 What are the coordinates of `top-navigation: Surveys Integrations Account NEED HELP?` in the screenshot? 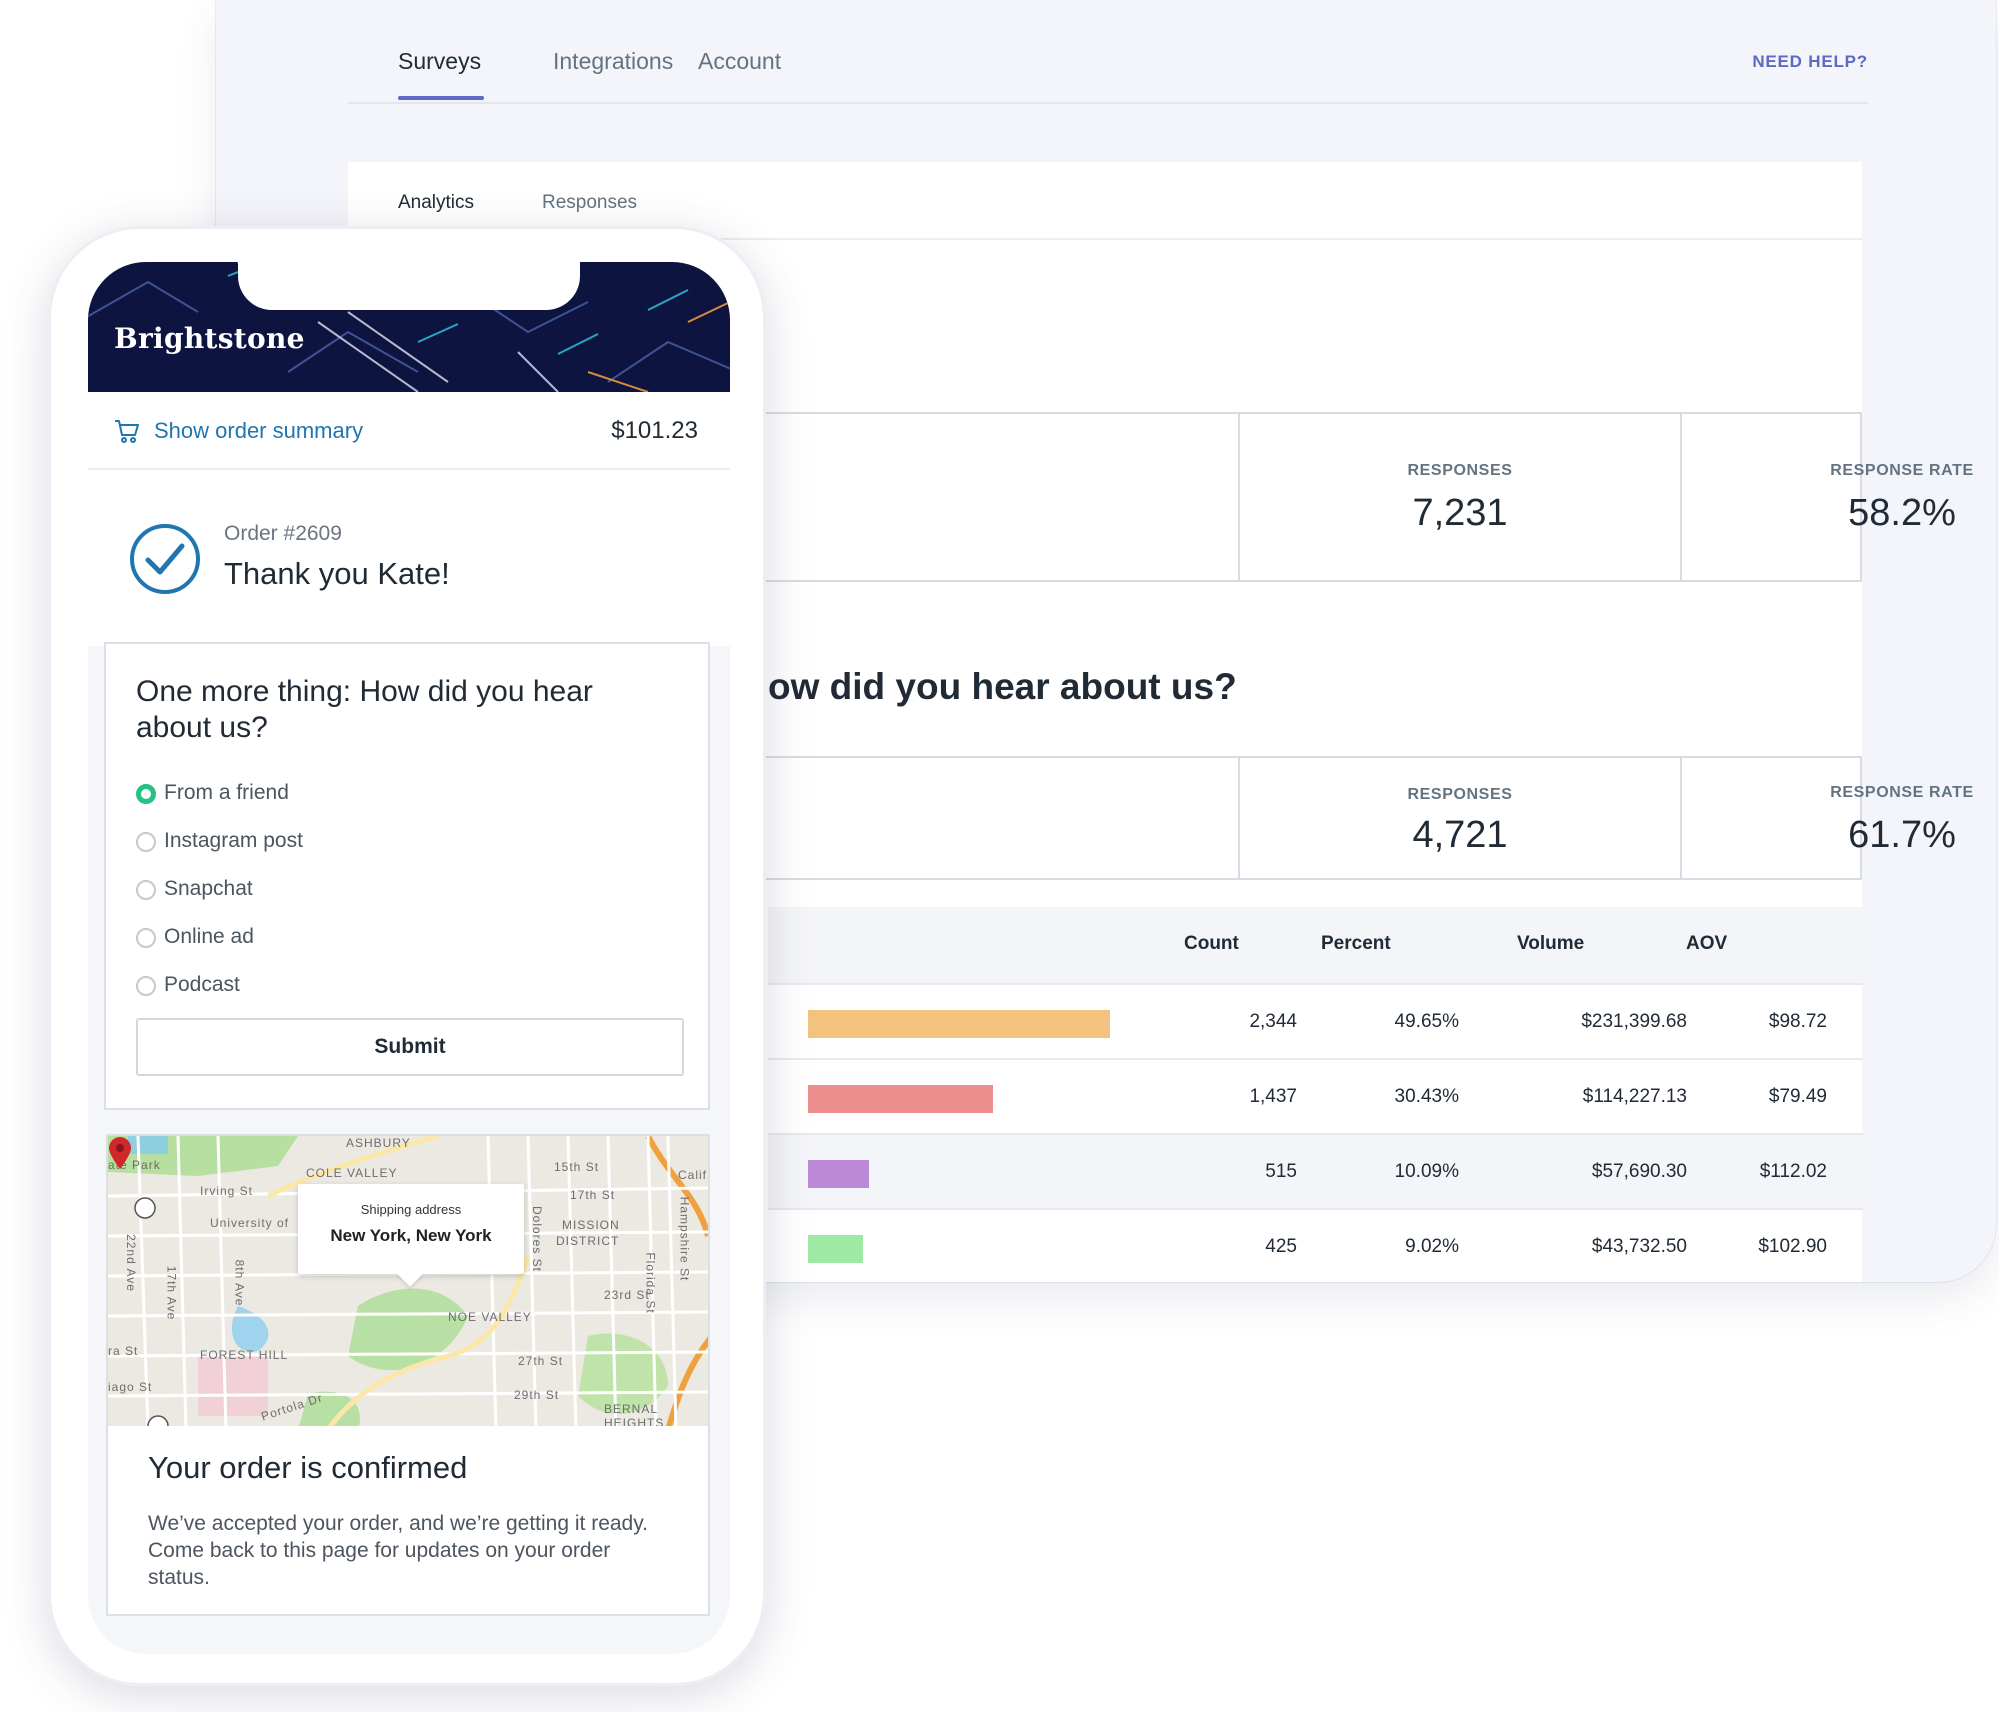 It's located at (1108, 52).